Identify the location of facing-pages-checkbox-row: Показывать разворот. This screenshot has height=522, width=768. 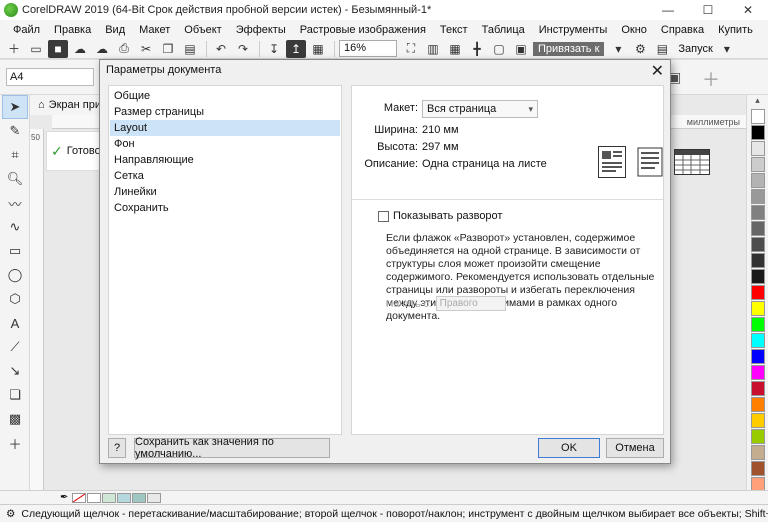
(440, 216).